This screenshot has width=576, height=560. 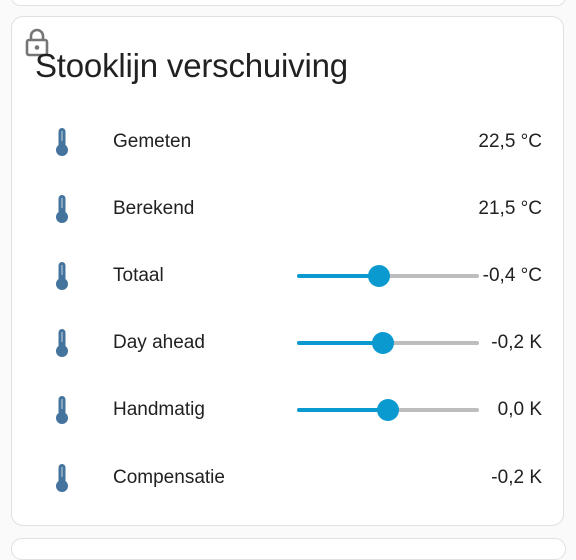 What do you see at coordinates (288, 409) in the screenshot?
I see `entity-row-handmatig: Handmatig 0,0 K` at bounding box center [288, 409].